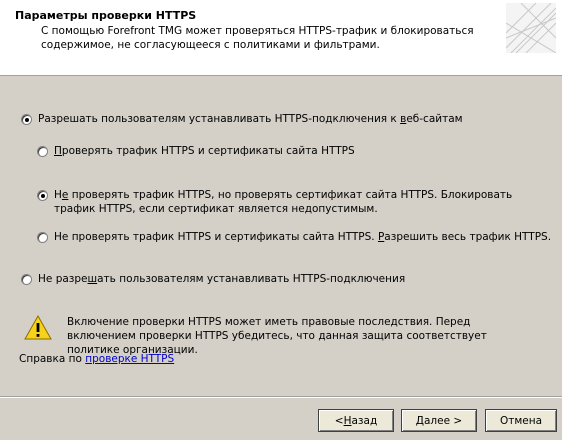 Image resolution: width=562 pixels, height=440 pixels. I want to click on back-button: < Назад, so click(356, 420).